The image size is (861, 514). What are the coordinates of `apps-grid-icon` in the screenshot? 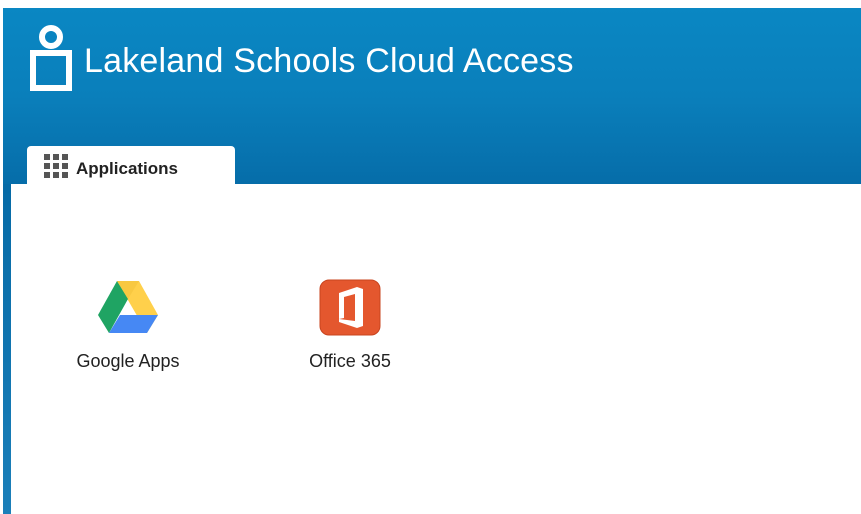 It's located at (56, 166).